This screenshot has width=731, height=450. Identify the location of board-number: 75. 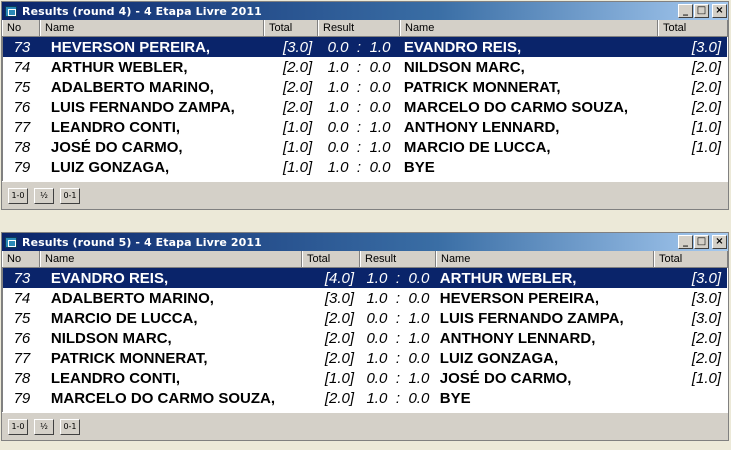
(22, 87).